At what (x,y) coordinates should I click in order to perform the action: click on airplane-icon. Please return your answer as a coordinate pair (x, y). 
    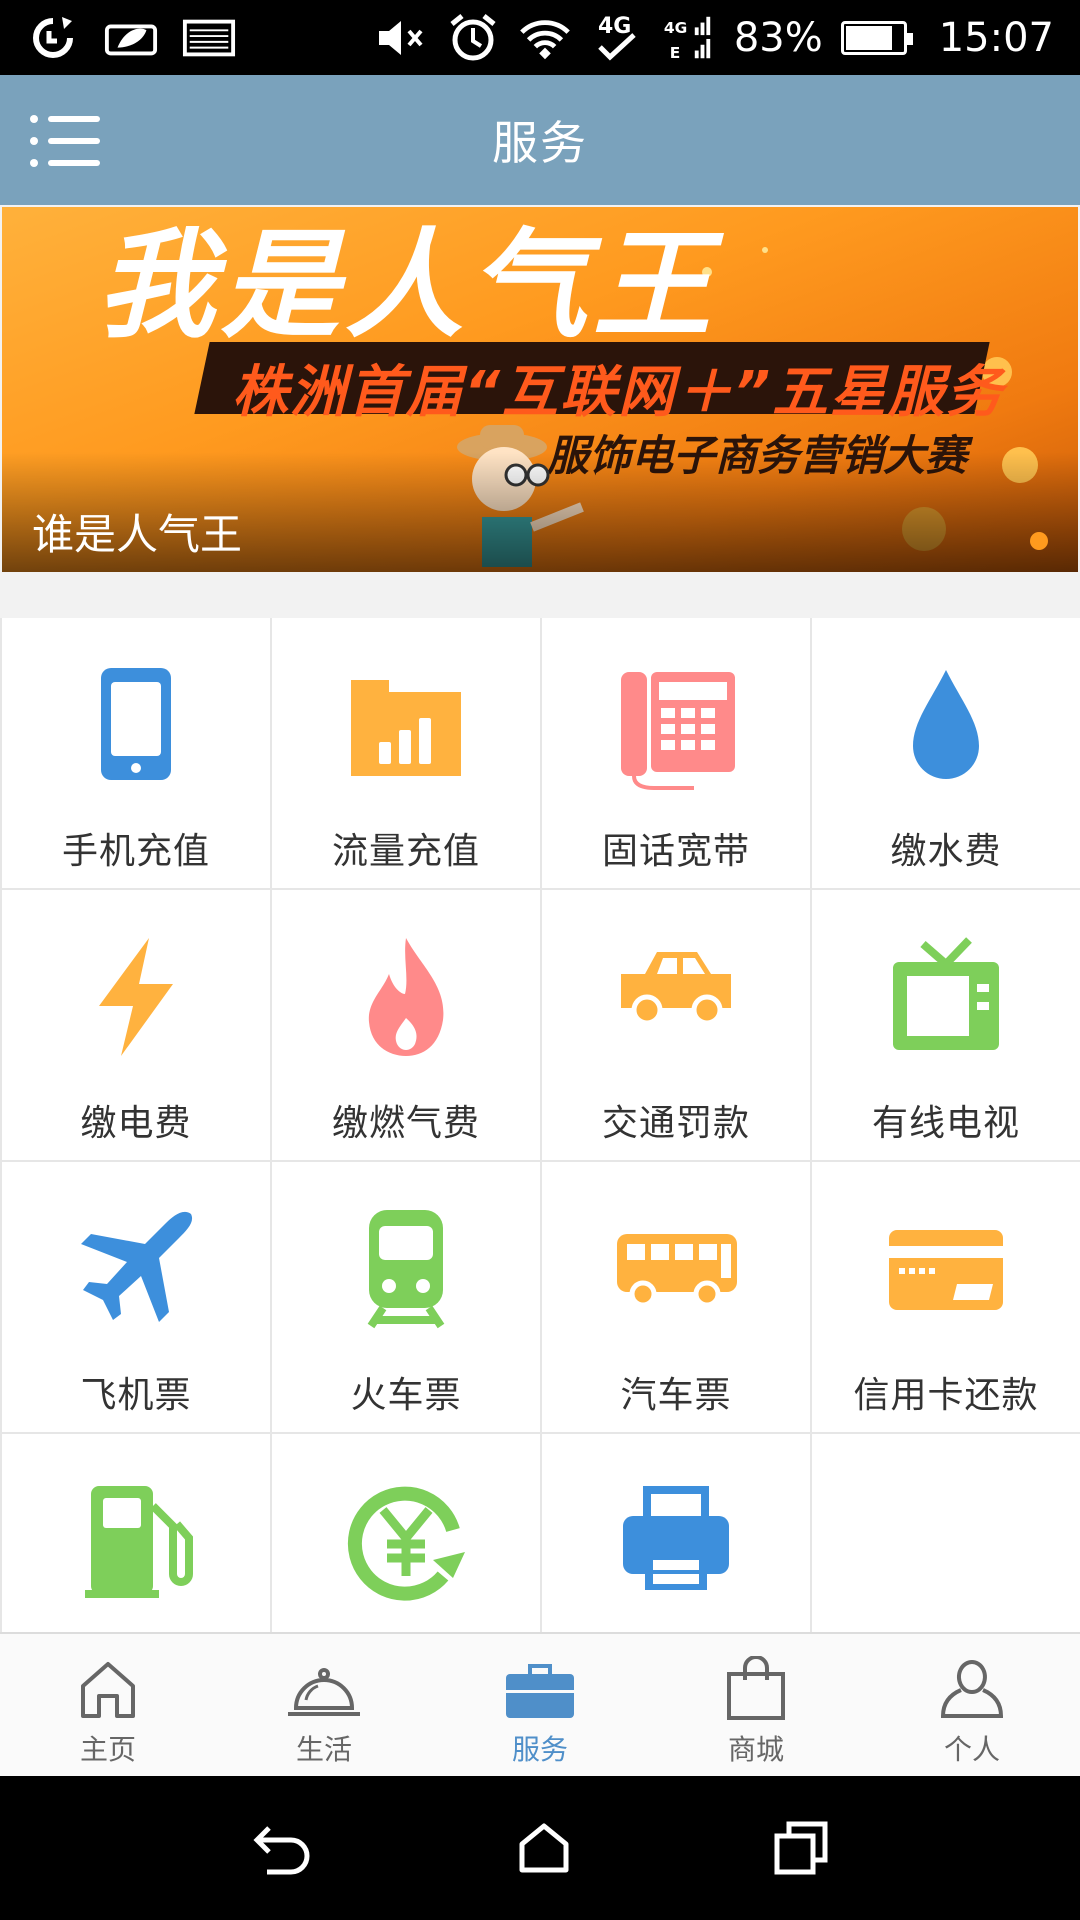
    Looking at the image, I should click on (136, 1269).